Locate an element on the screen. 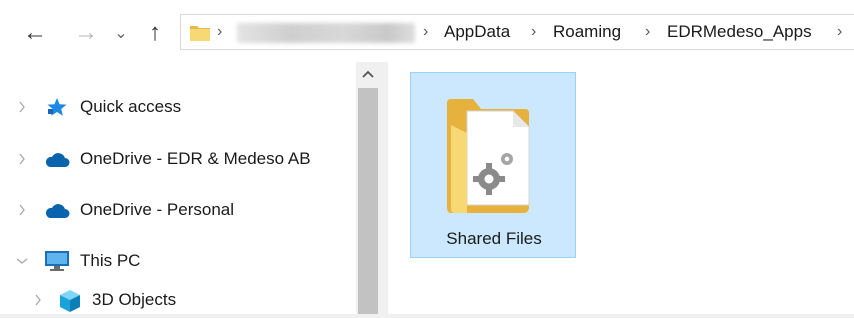 This screenshot has height=318, width=854. chevron-down-icon: ⌄ is located at coordinates (121, 33).